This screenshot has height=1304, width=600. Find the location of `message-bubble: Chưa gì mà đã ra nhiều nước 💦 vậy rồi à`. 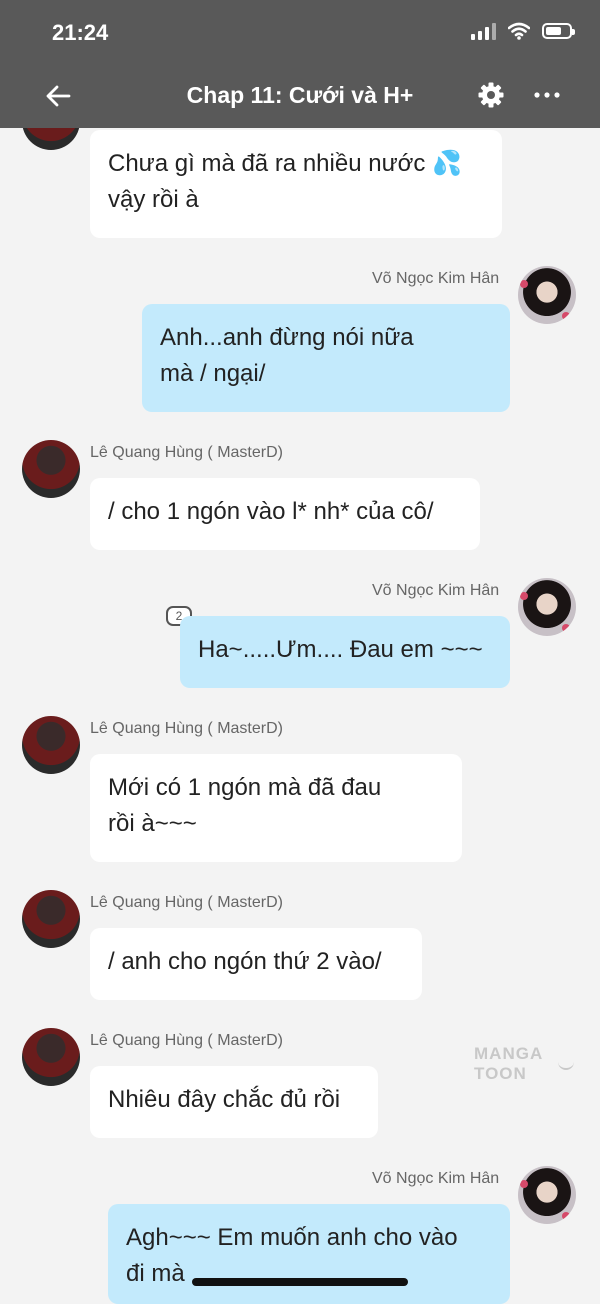

message-bubble: Chưa gì mà đã ra nhiều nước 💦 vậy rồi à is located at coordinates (296, 184).